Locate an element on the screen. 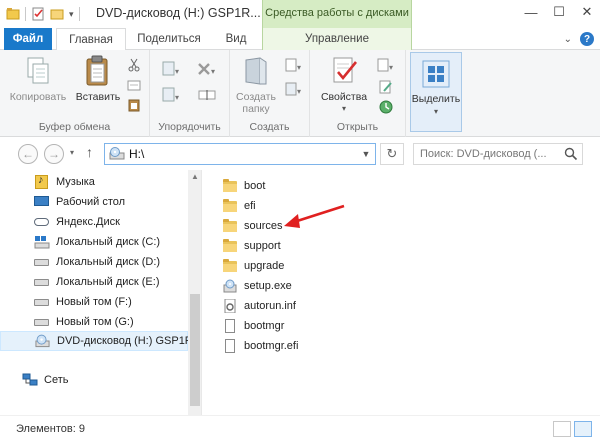 The height and width of the screenshot is (446, 600). list-item-folder: boot is located at coordinates (243, 186).